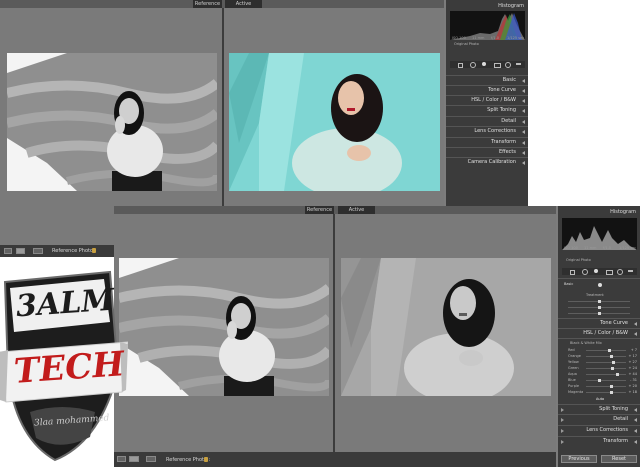 The height and width of the screenshot is (471, 640). I want to click on section-camera-calibration: Camera Calibration, so click(487, 162).